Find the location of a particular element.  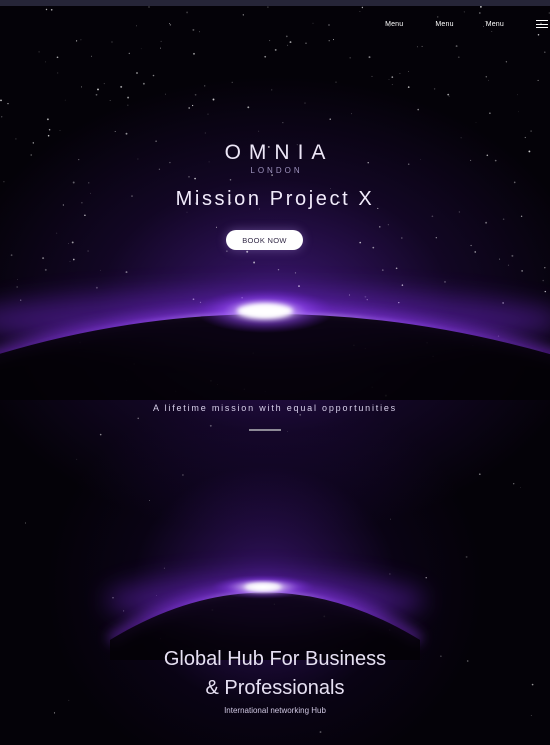

hub-heading: Global Hub For Business & Professionals is located at coordinates (275, 674).